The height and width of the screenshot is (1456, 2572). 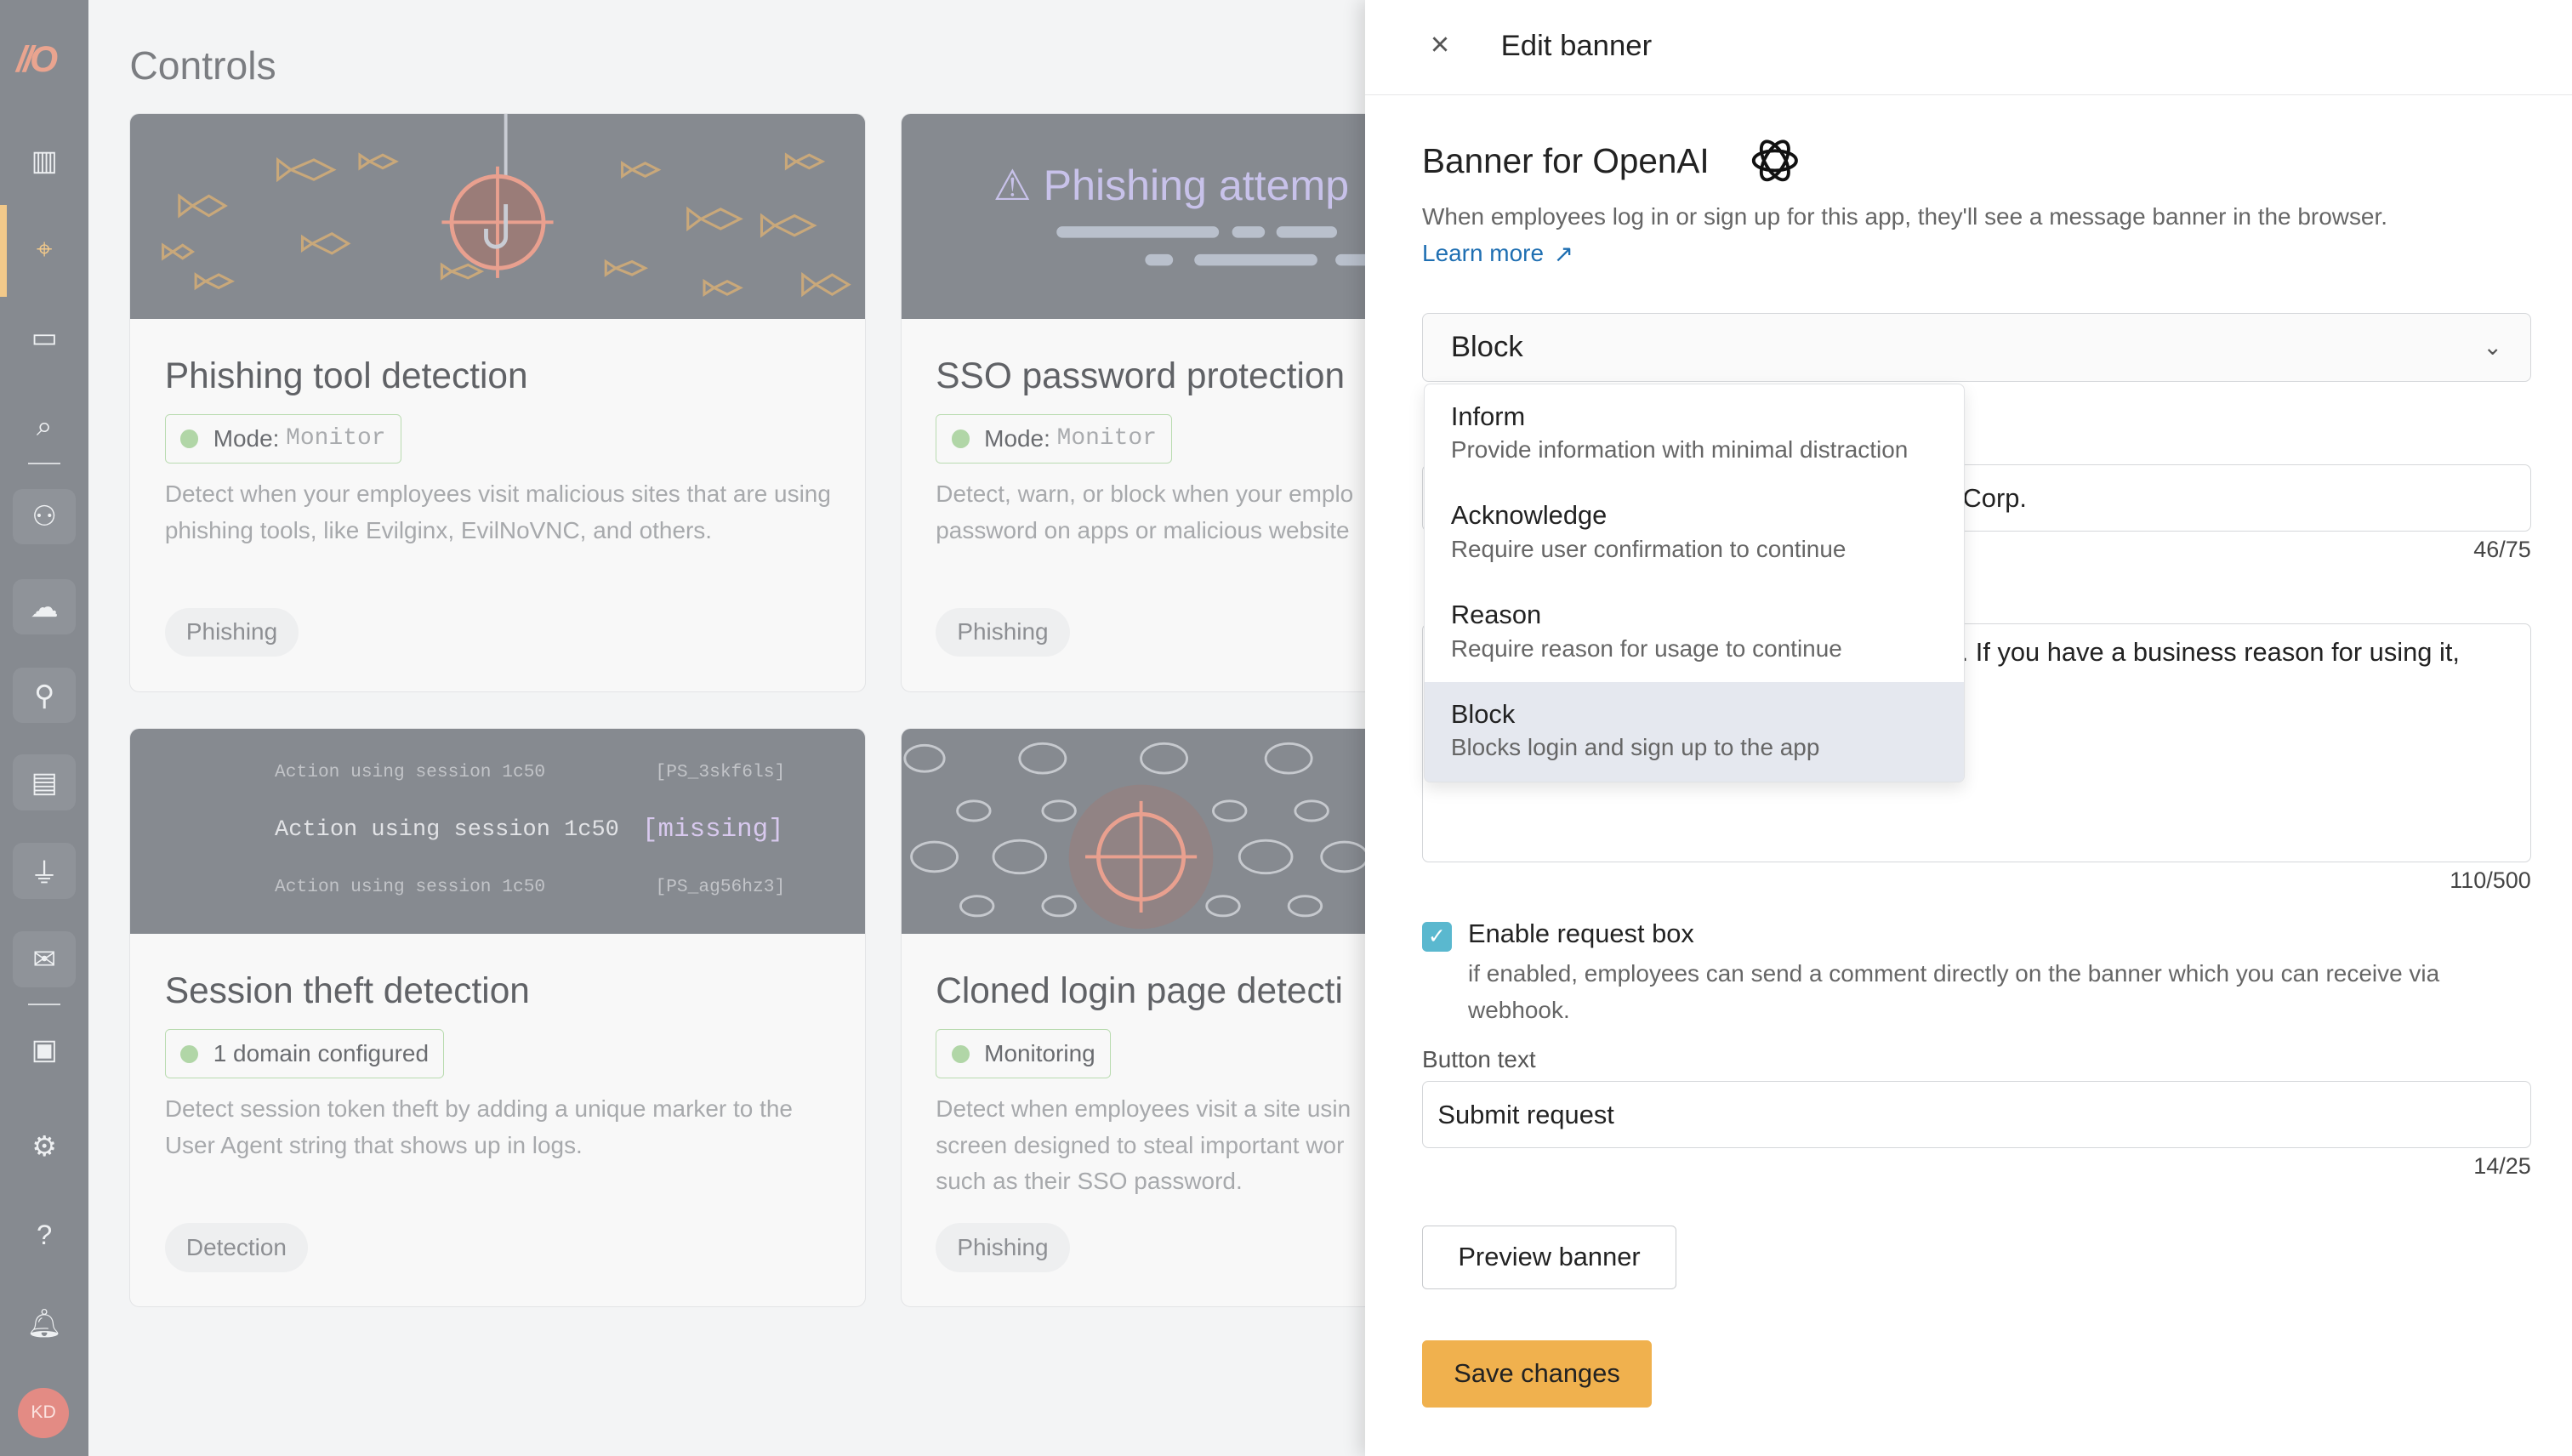 I want to click on cloud-icon: ☁, so click(x=45, y=606).